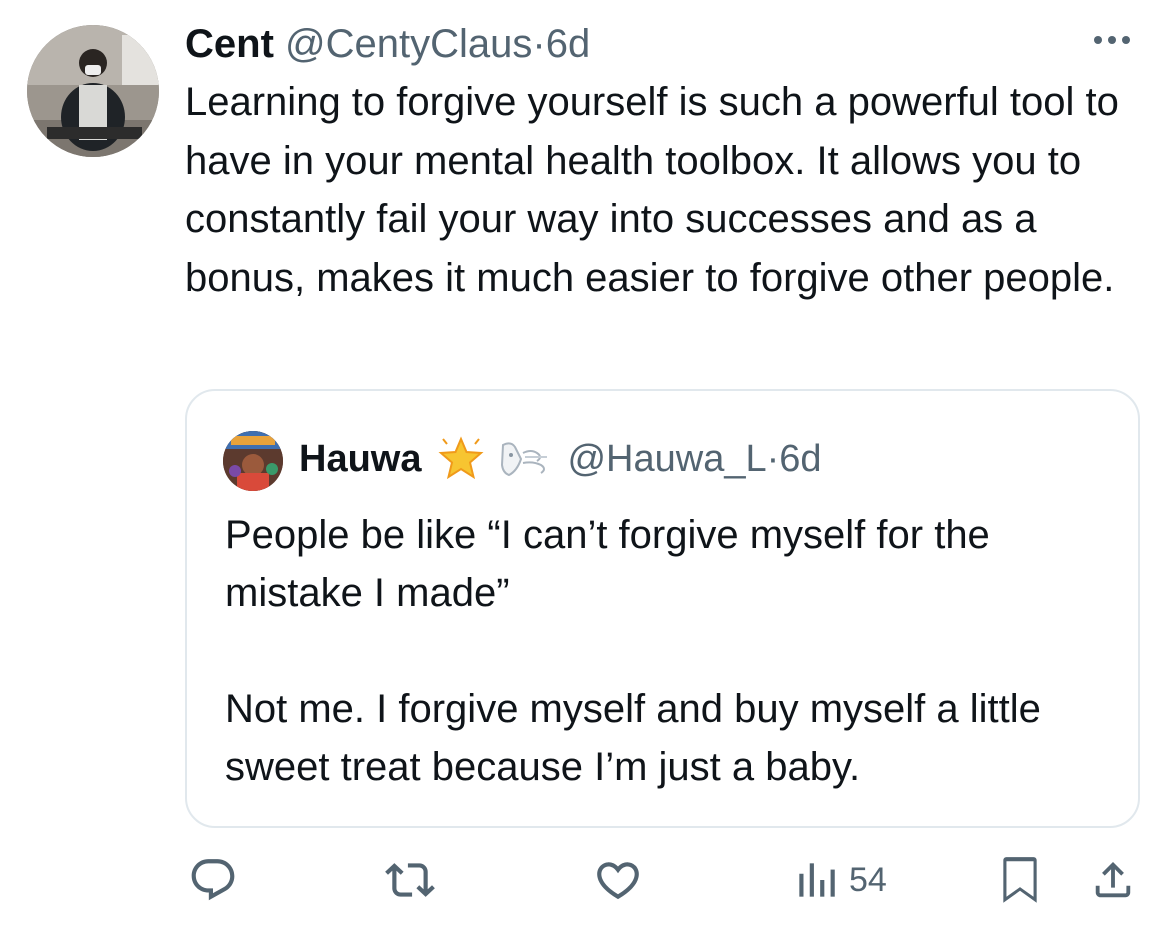 This screenshot has width=1170, height=932. I want to click on wind-face-icon, so click(526, 459).